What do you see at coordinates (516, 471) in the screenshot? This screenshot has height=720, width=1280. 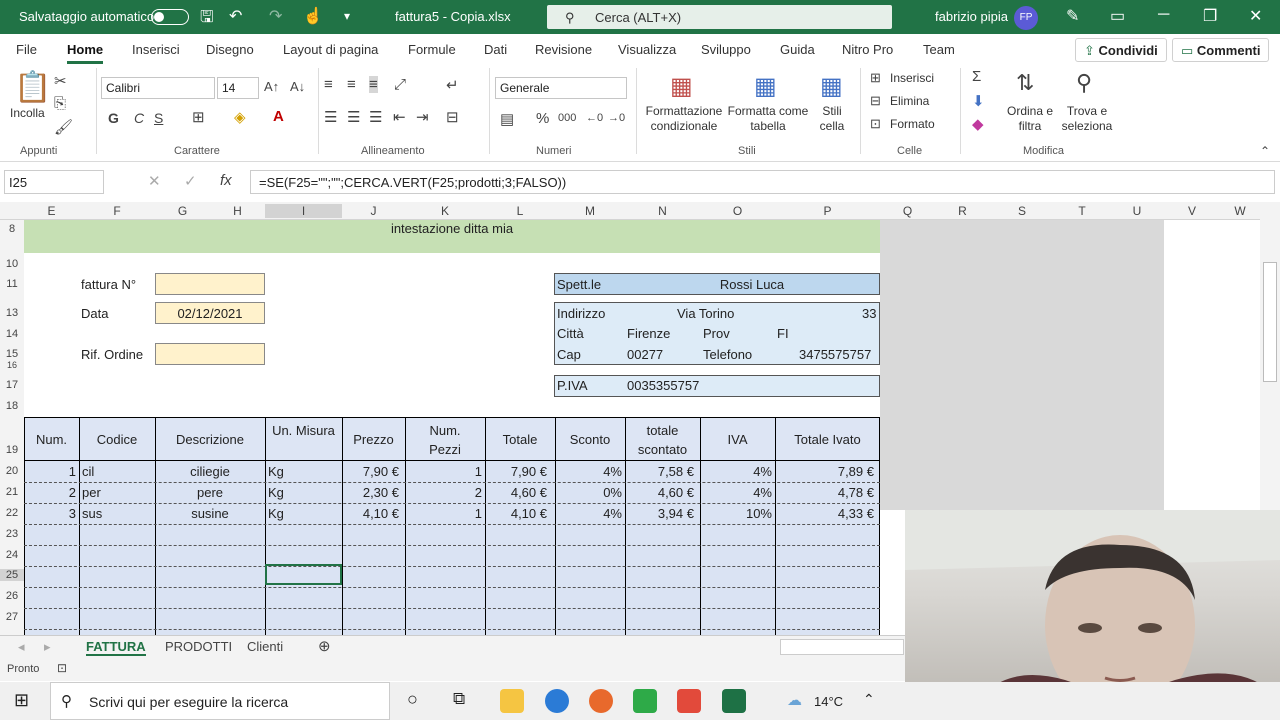 I see `cell-total: 7,90 €` at bounding box center [516, 471].